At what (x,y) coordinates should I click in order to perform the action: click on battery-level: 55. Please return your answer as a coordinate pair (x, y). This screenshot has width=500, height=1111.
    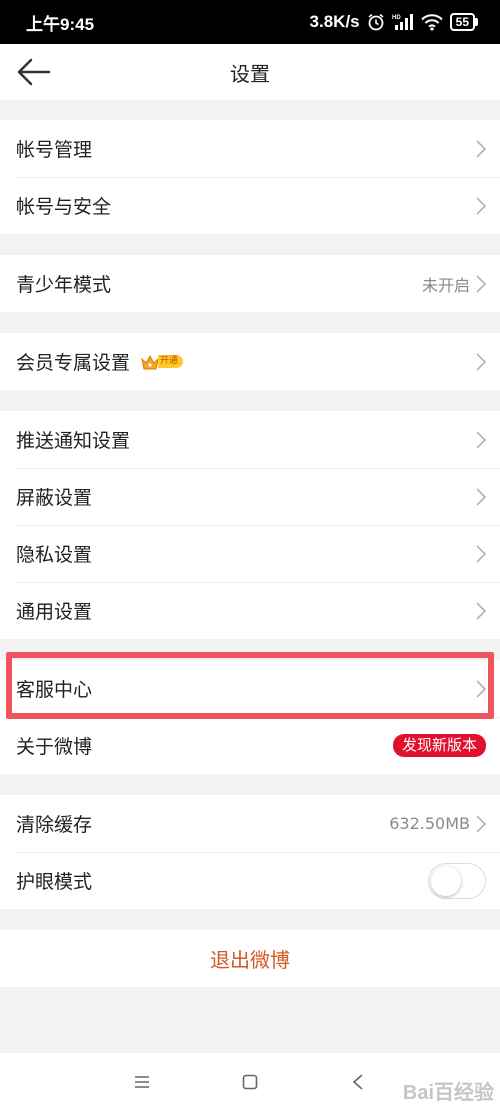
    Looking at the image, I should click on (462, 22).